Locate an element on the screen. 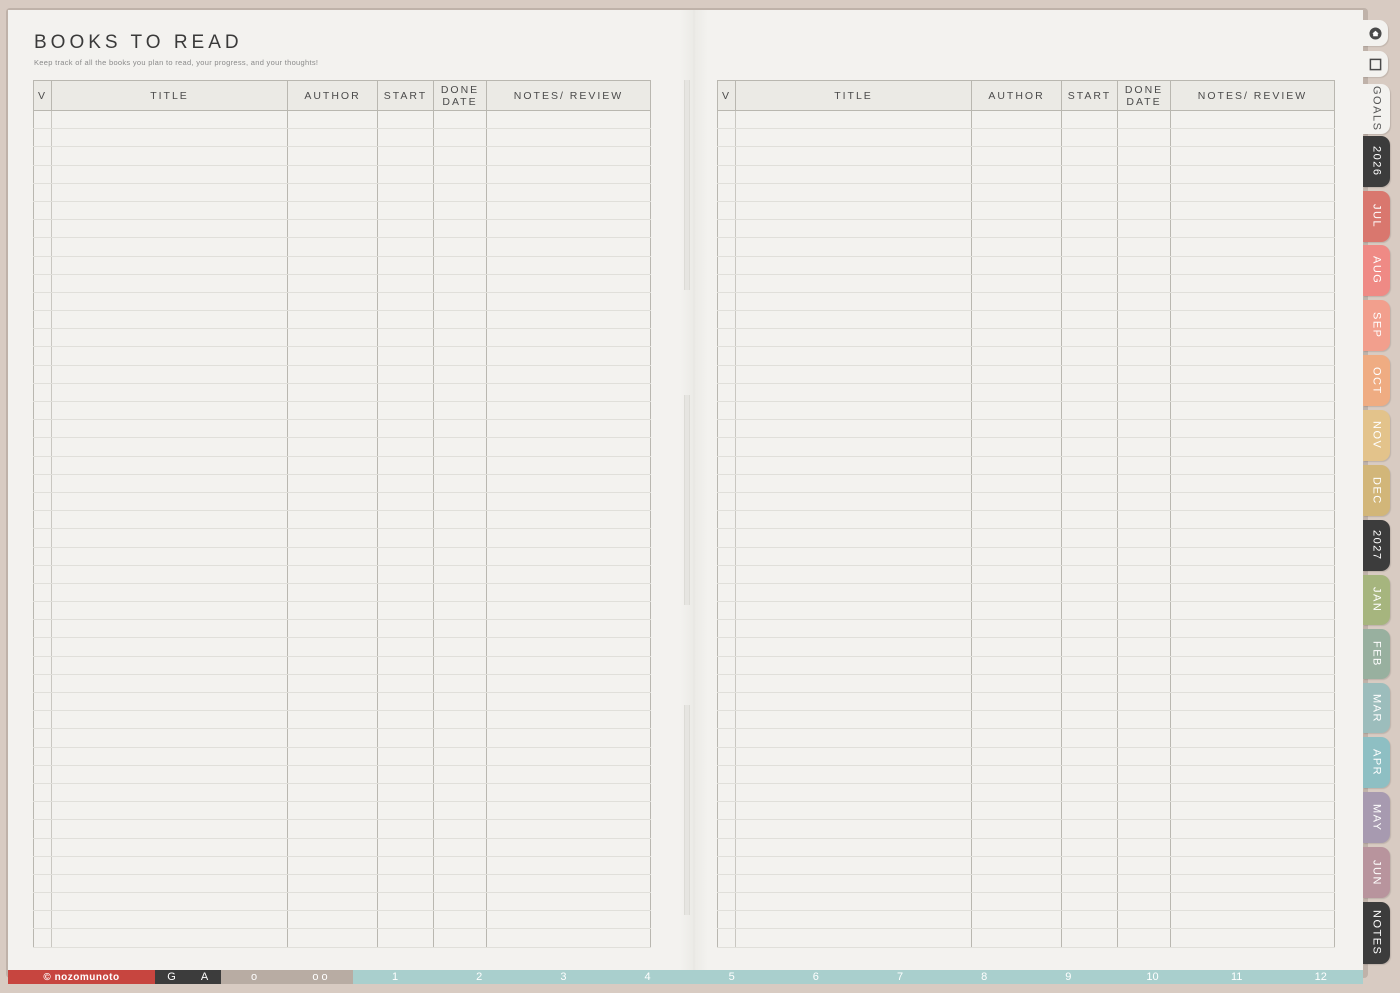  tab-2027: 2027 is located at coordinates (1376, 545).